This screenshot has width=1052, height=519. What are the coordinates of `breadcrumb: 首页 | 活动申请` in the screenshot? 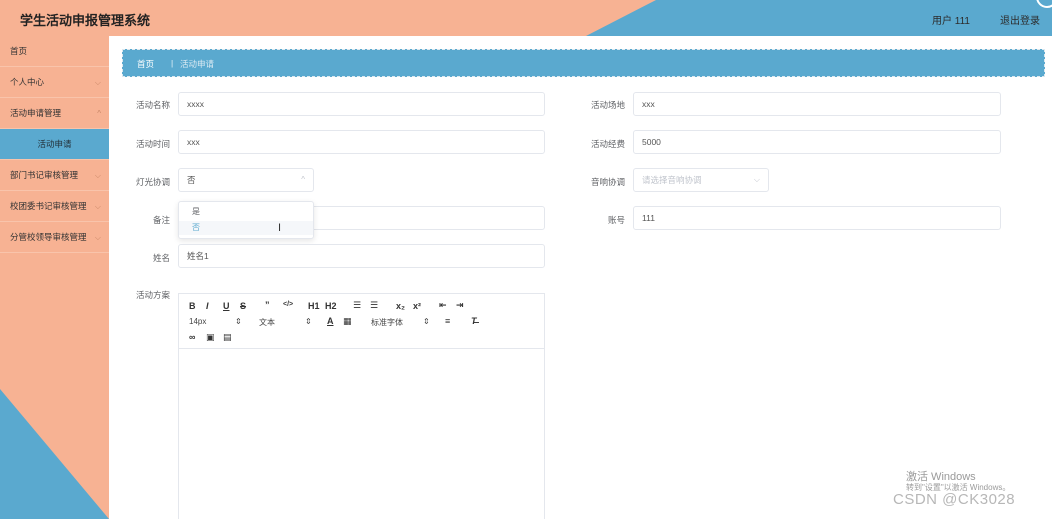 It's located at (583, 63).